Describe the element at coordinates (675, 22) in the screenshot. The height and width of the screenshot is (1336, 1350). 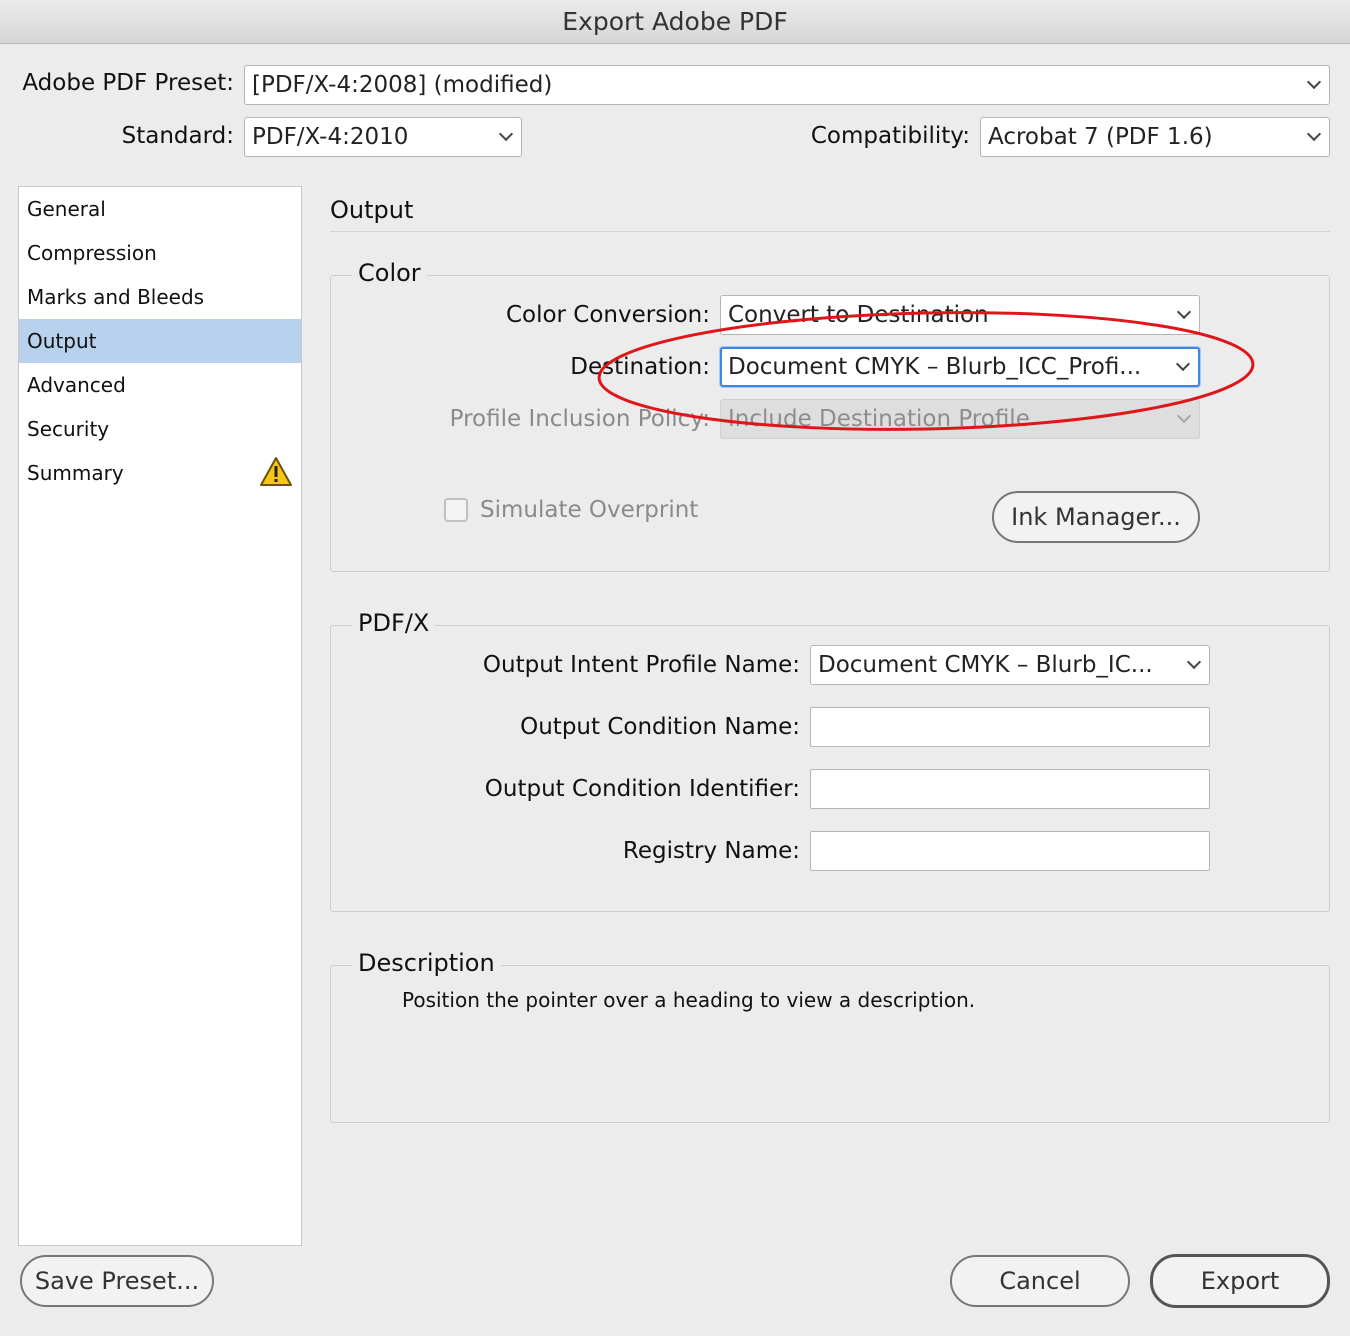
I see `window-title: Export Adobe PDF` at that location.